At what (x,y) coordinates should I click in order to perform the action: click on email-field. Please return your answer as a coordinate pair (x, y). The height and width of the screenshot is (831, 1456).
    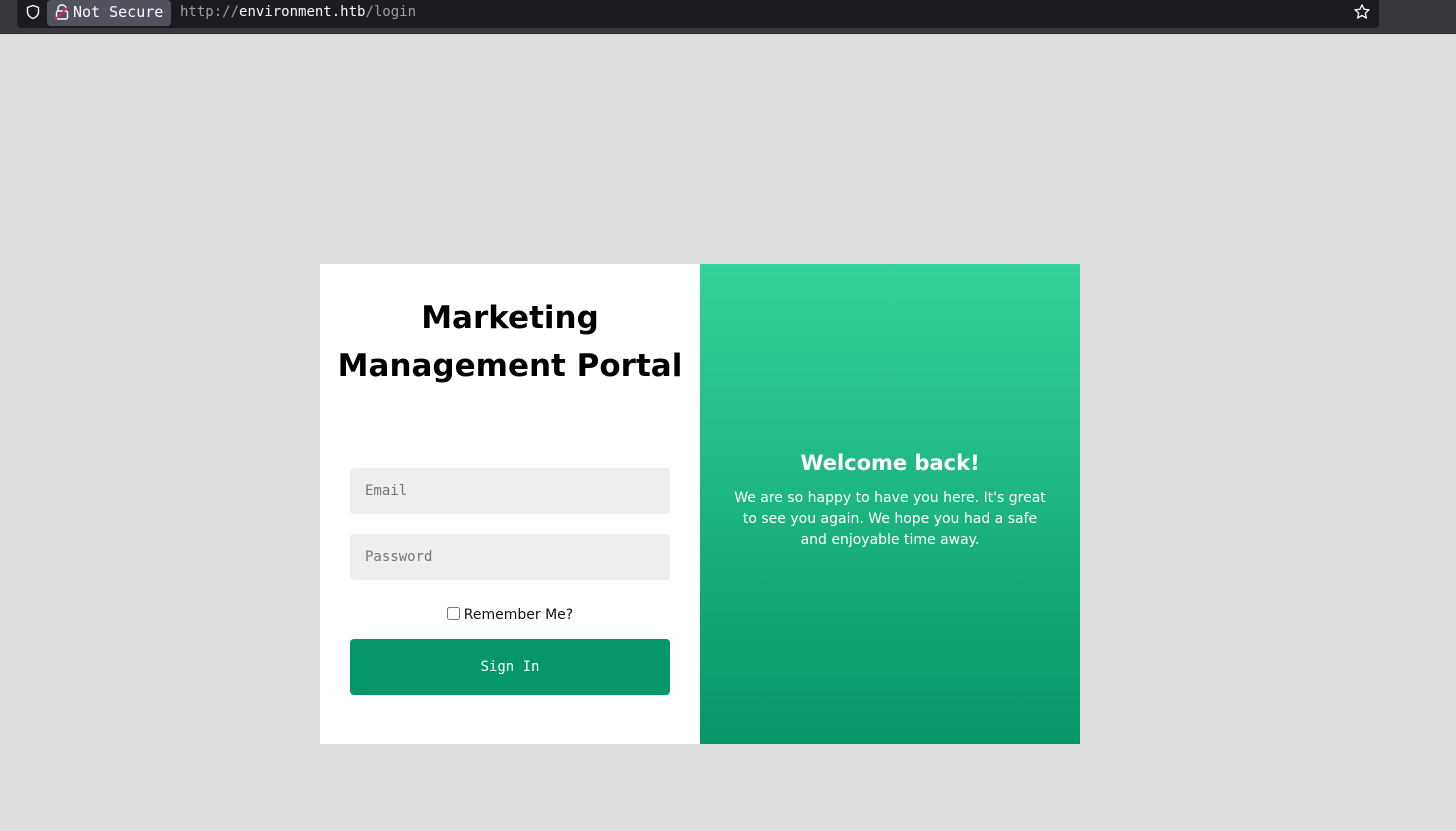
    Looking at the image, I should click on (510, 491).